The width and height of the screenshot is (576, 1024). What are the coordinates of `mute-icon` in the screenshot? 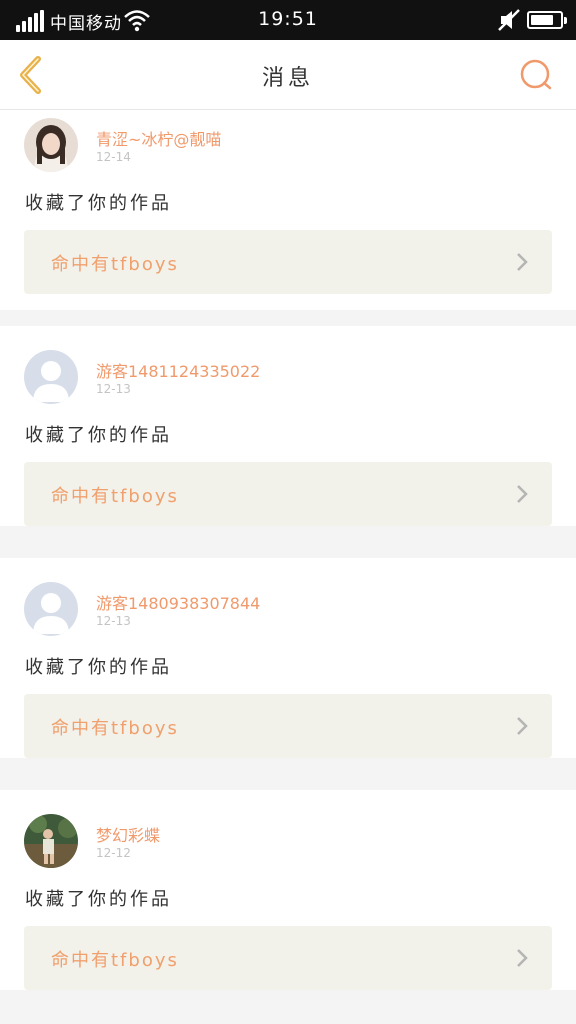 It's located at (509, 20).